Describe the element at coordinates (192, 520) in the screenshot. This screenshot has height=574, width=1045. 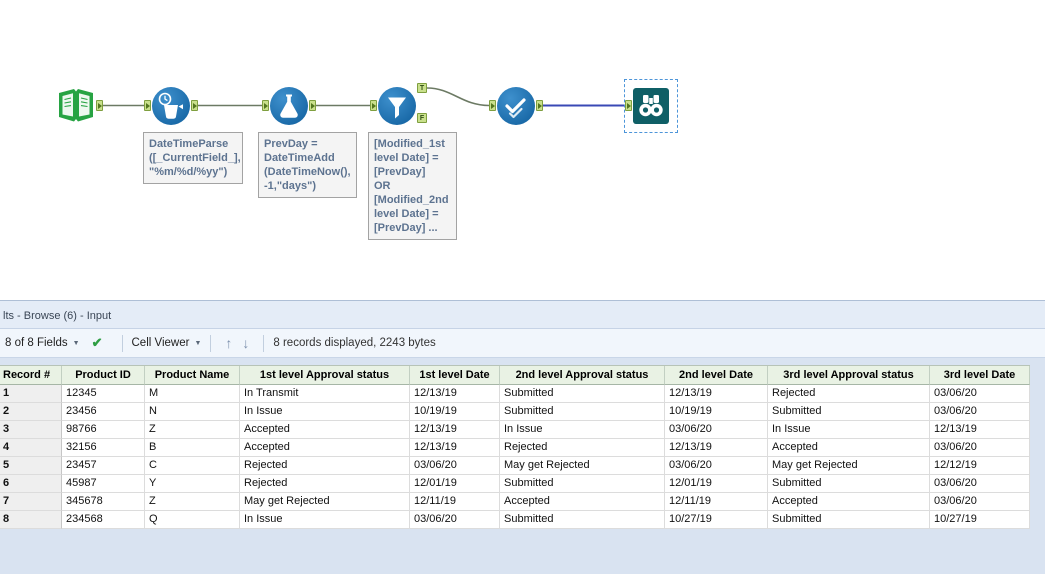
I see `data-cell: Q` at that location.